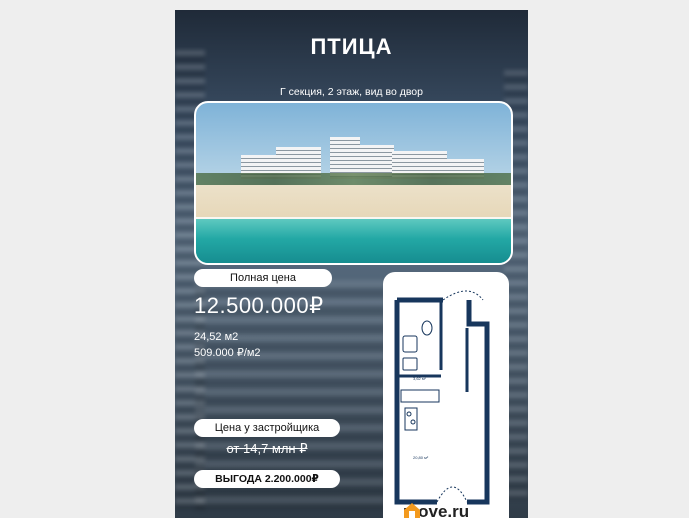 This screenshot has width=689, height=518. I want to click on floor-plan-drawing: 3,62 м² 20,80 м², so click(442, 397).